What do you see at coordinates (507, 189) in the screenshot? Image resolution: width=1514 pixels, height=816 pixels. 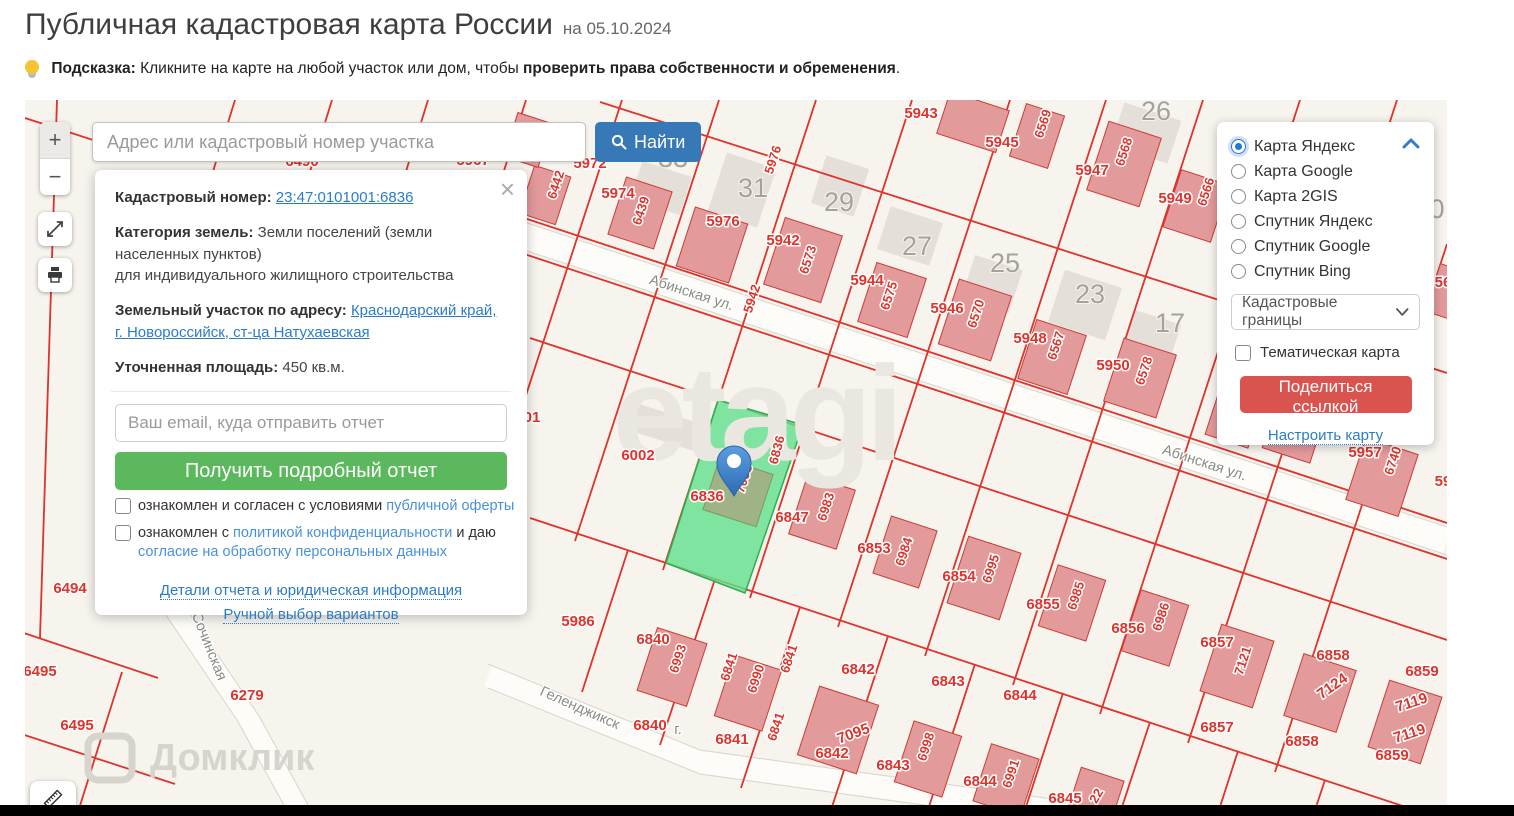 I see `close-icon: ×` at bounding box center [507, 189].